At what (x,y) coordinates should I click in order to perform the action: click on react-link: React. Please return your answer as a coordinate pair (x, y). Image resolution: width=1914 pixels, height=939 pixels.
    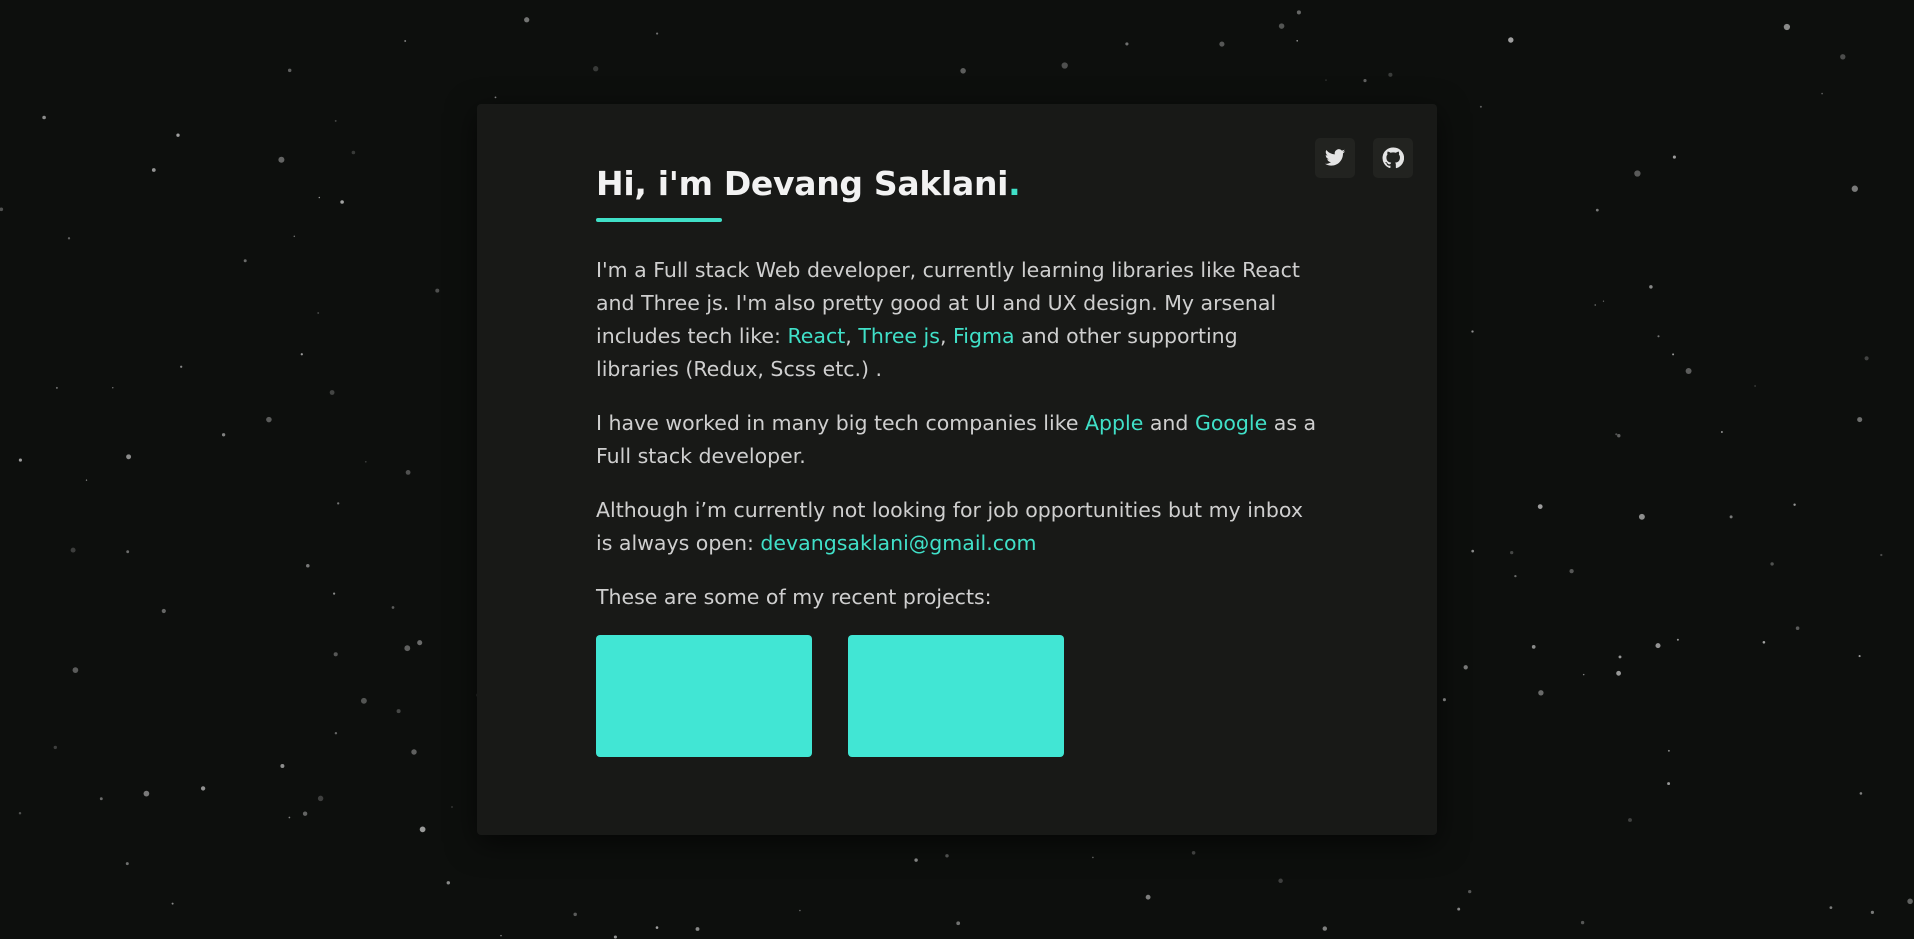
    Looking at the image, I should click on (816, 336).